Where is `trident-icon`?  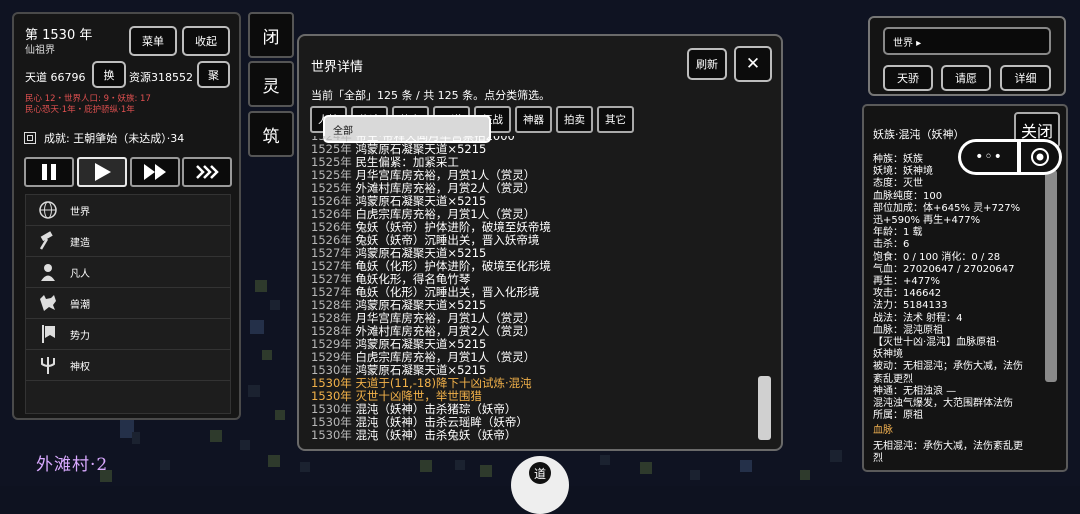
trident-icon is located at coordinates (48, 365).